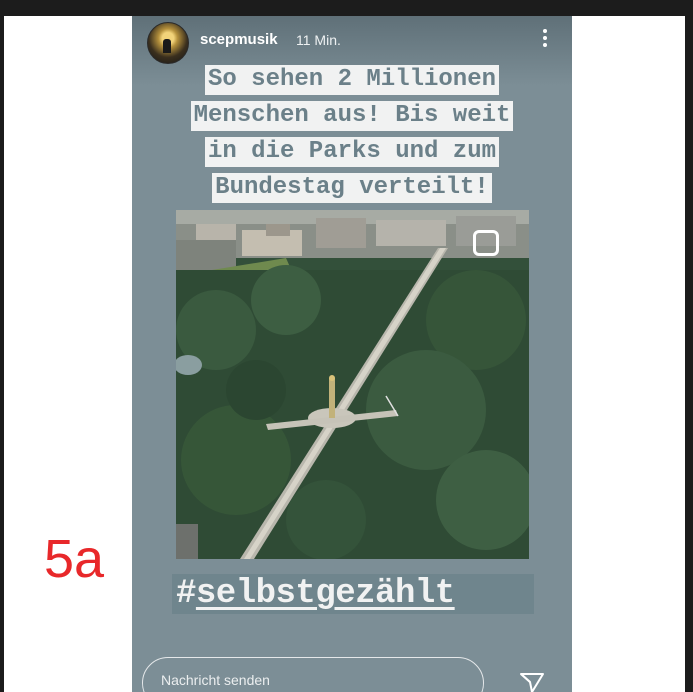  Describe the element at coordinates (2, 346) in the screenshot. I see `screen-frame-left` at that location.